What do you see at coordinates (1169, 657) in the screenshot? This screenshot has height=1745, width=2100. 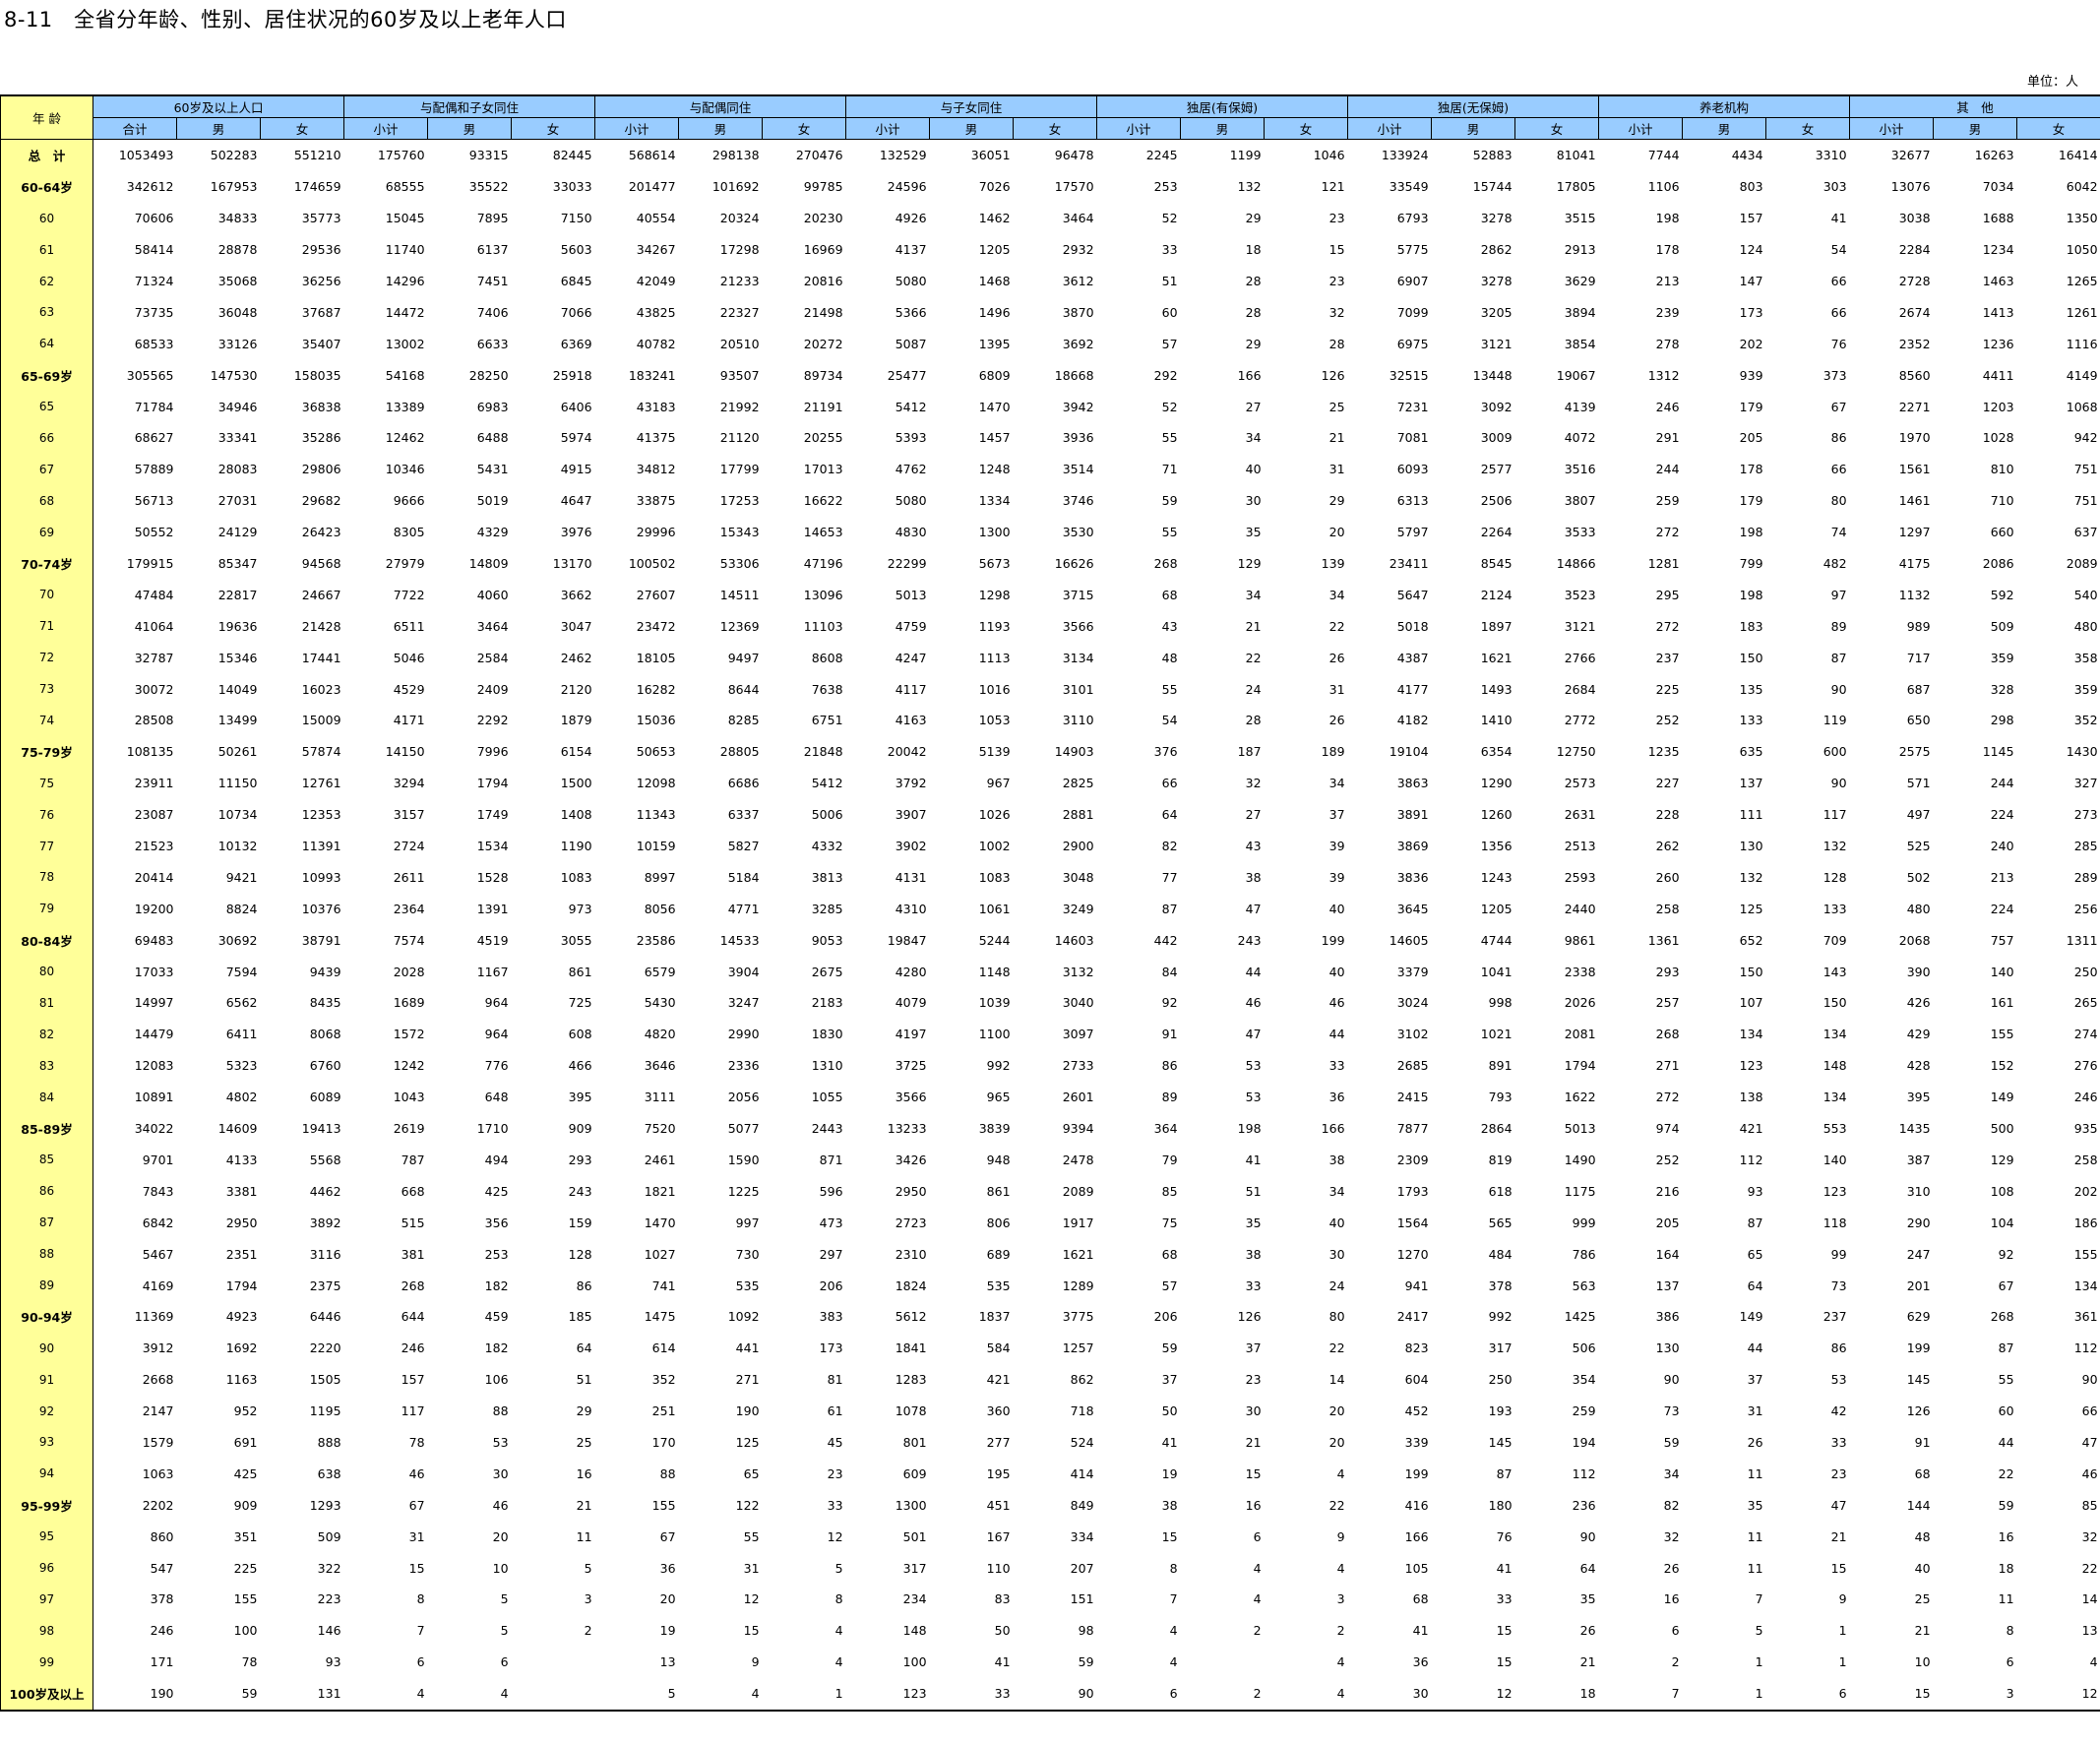 I see `cell-value: 48` at bounding box center [1169, 657].